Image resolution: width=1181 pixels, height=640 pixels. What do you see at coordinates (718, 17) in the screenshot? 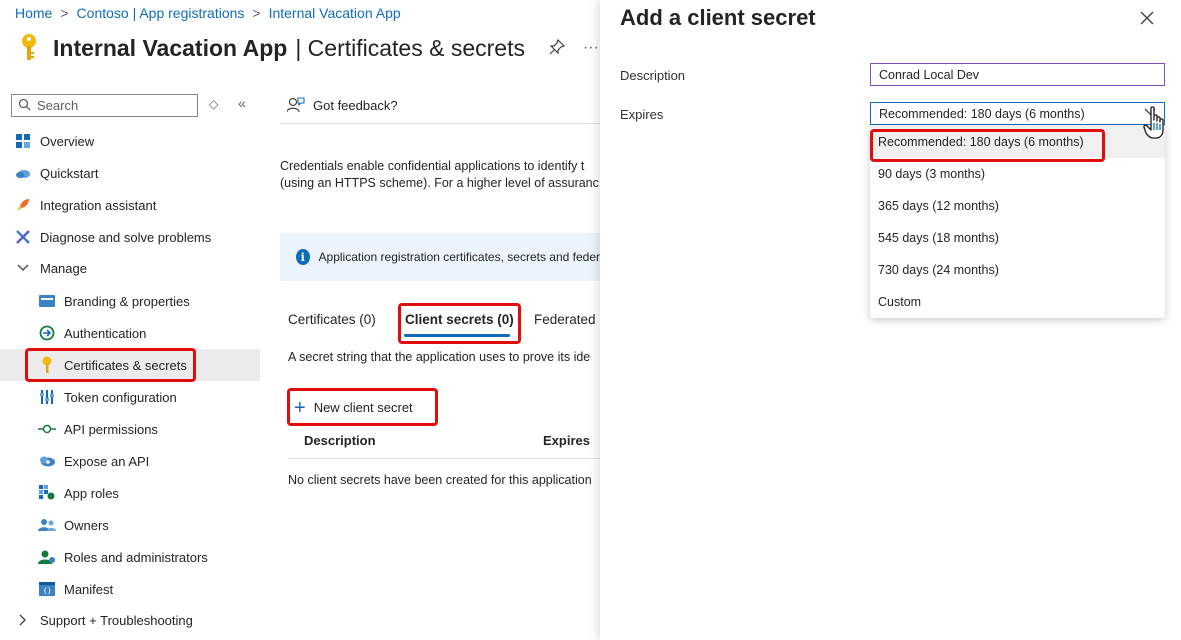
I see `panel-title: Add a client secret` at bounding box center [718, 17].